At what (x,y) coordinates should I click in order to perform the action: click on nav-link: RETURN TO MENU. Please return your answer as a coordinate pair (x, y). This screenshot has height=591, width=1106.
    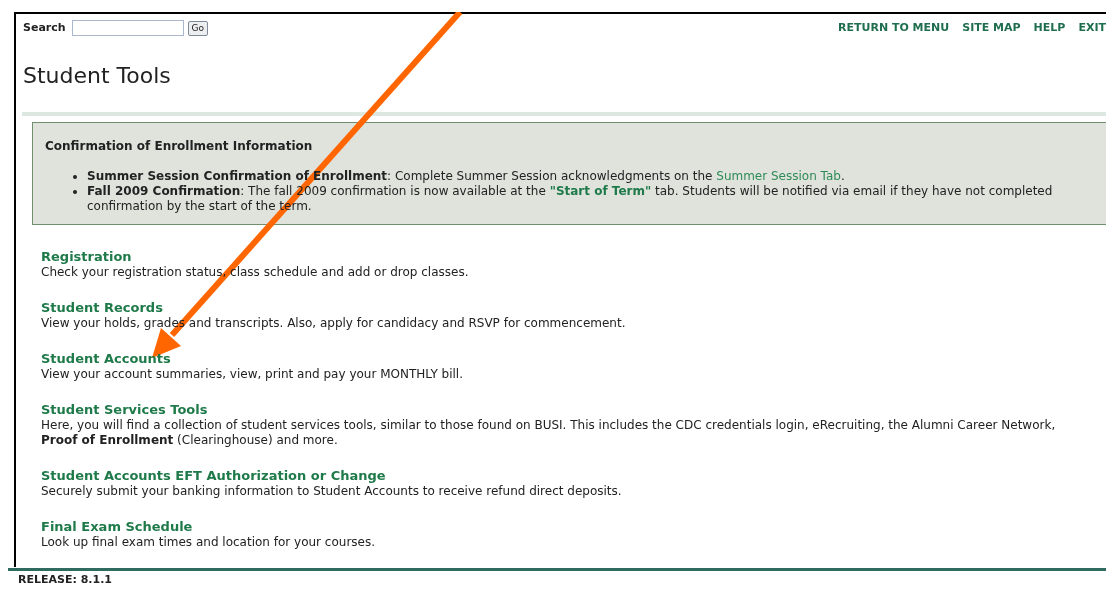
    Looking at the image, I should click on (894, 28).